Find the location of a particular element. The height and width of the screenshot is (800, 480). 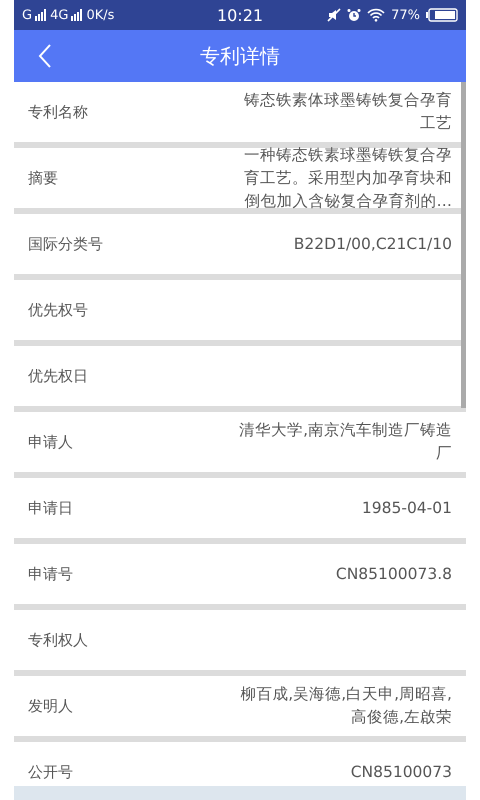

field-label: 优先权日 is located at coordinates (58, 376).